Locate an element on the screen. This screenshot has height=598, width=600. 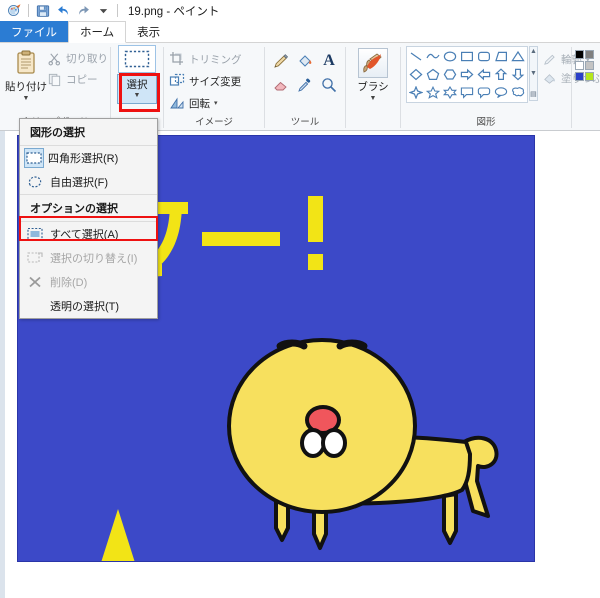
rotate-button: 回転 ▾ is located at coordinates (205, 103).